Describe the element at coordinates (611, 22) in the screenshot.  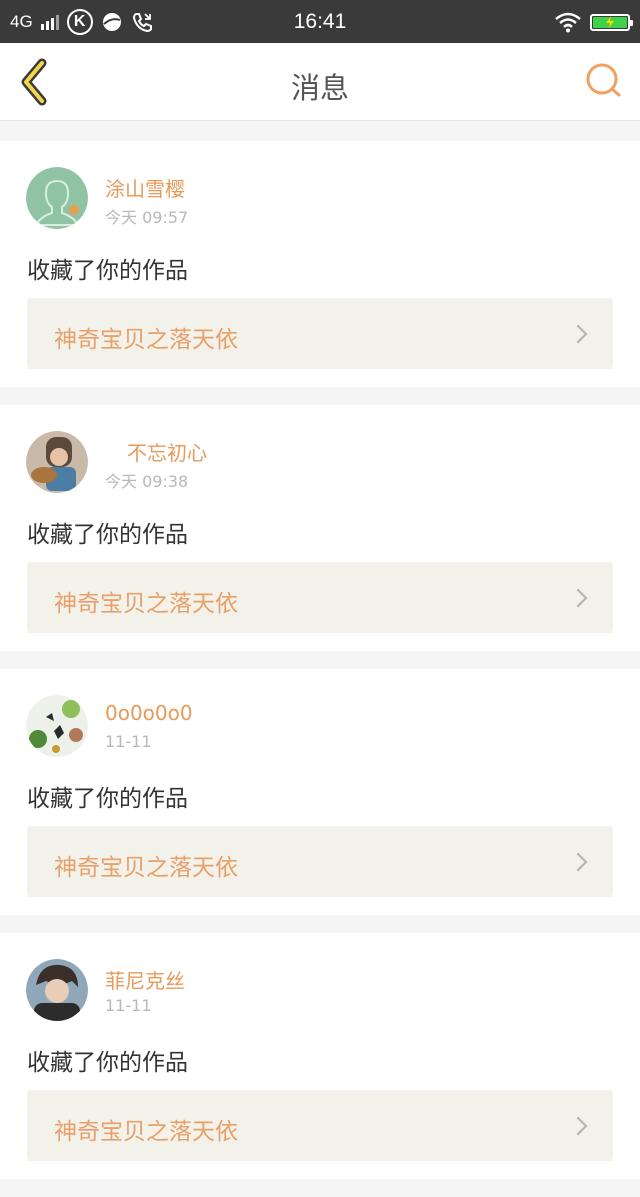
I see `battery-icon` at that location.